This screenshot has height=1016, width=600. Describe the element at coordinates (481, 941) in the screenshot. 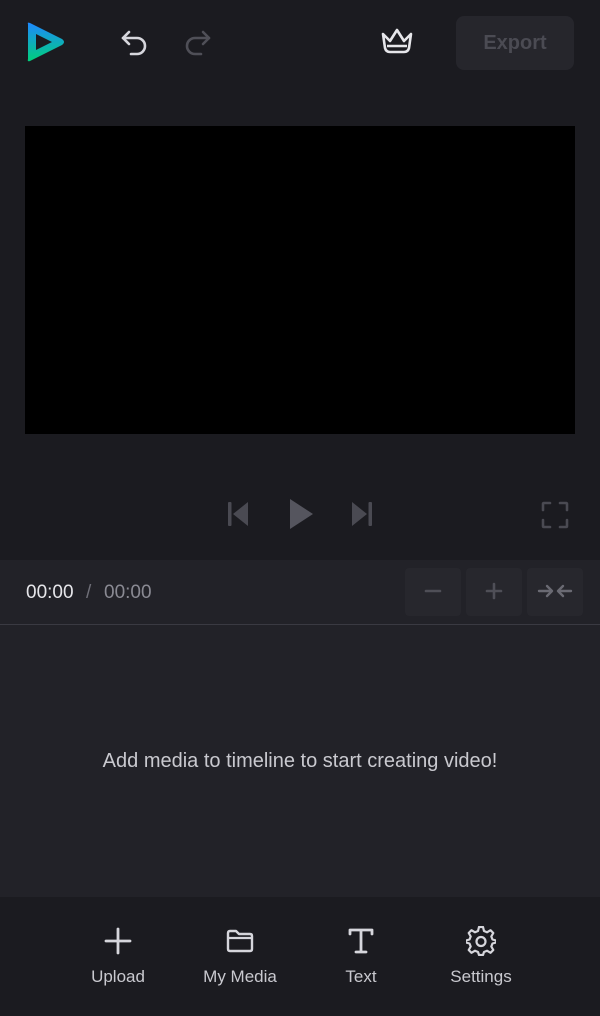

I see `gear-icon` at that location.